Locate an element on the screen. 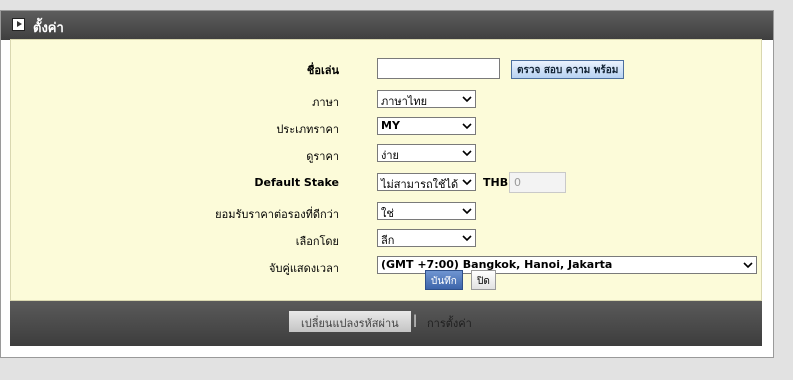  accept-better-odds-label: ยอมรับราคาต่อรองที่ดีกว่า is located at coordinates (277, 214).